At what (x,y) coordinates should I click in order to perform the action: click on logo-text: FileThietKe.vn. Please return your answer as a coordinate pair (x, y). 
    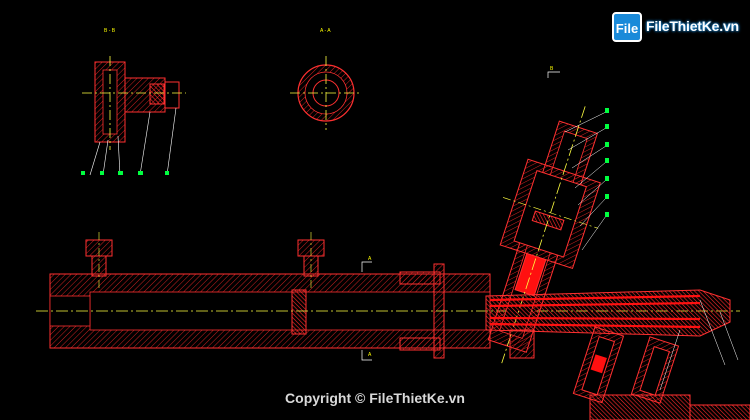
    Looking at the image, I should click on (692, 26).